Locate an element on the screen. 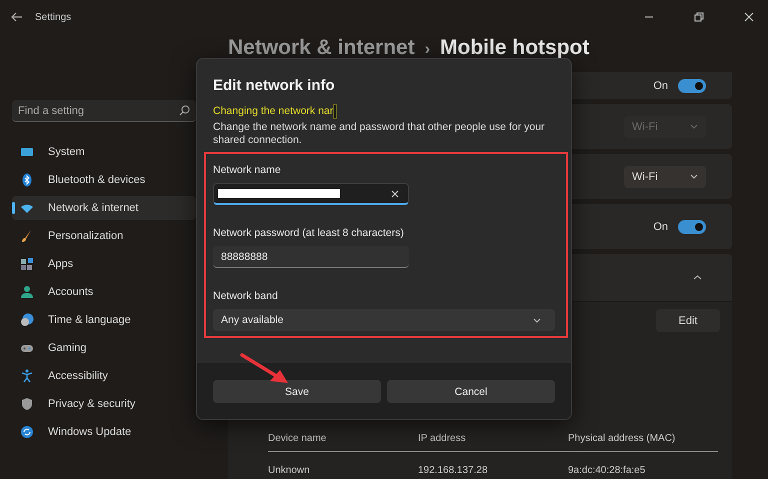  back-arrow-icon is located at coordinates (17, 17).